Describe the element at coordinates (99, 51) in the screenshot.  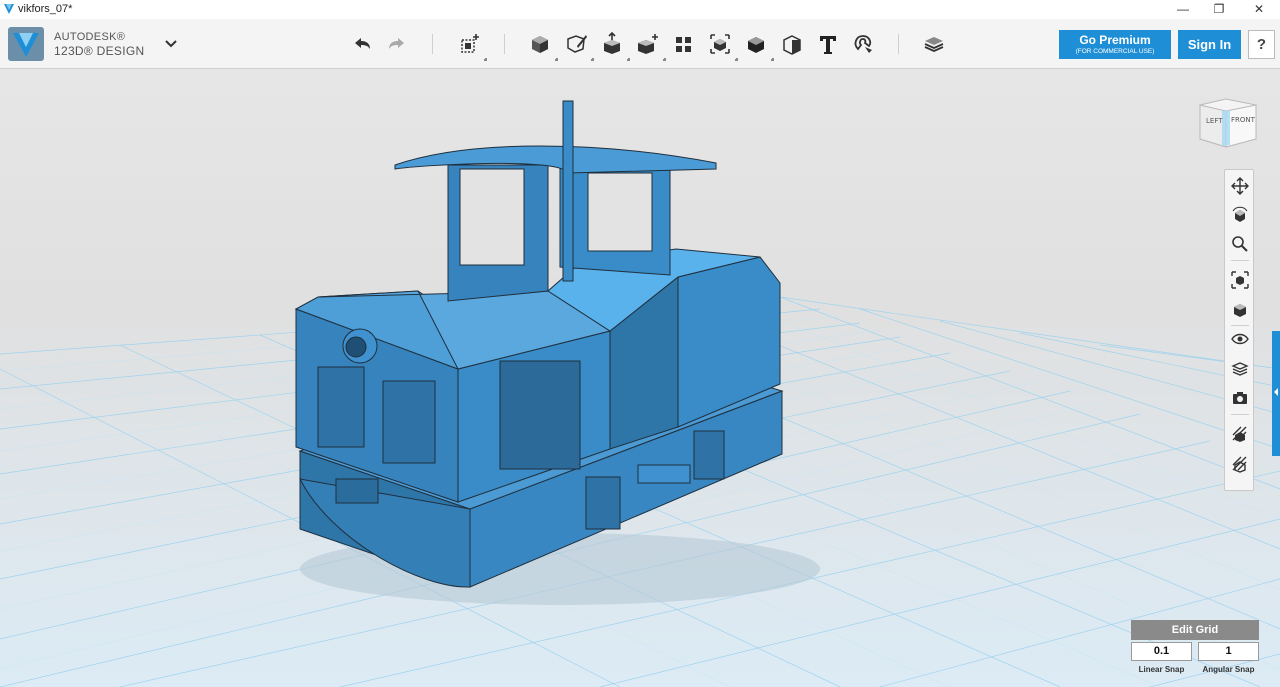
I see `brand-product: 123D® DESIGN` at that location.